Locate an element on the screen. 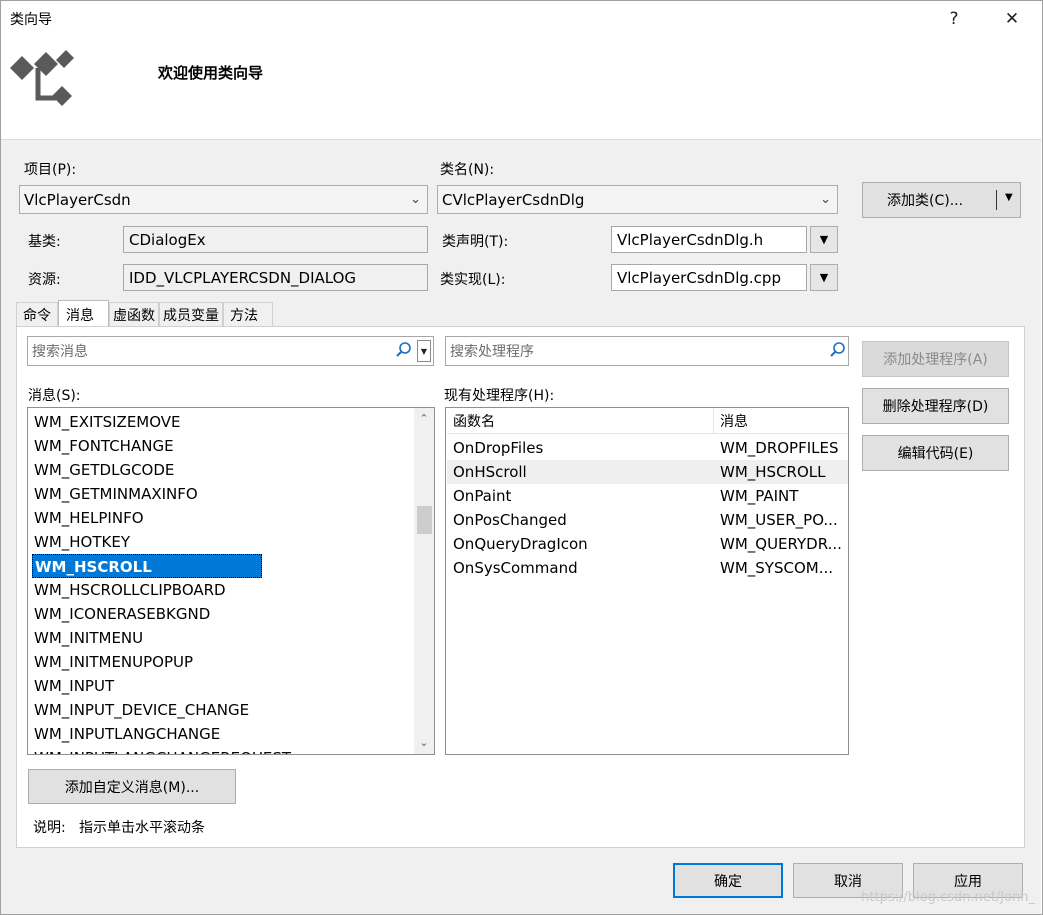 The image size is (1043, 915). handlers-header-row: 函数名 消息 is located at coordinates (647, 421).